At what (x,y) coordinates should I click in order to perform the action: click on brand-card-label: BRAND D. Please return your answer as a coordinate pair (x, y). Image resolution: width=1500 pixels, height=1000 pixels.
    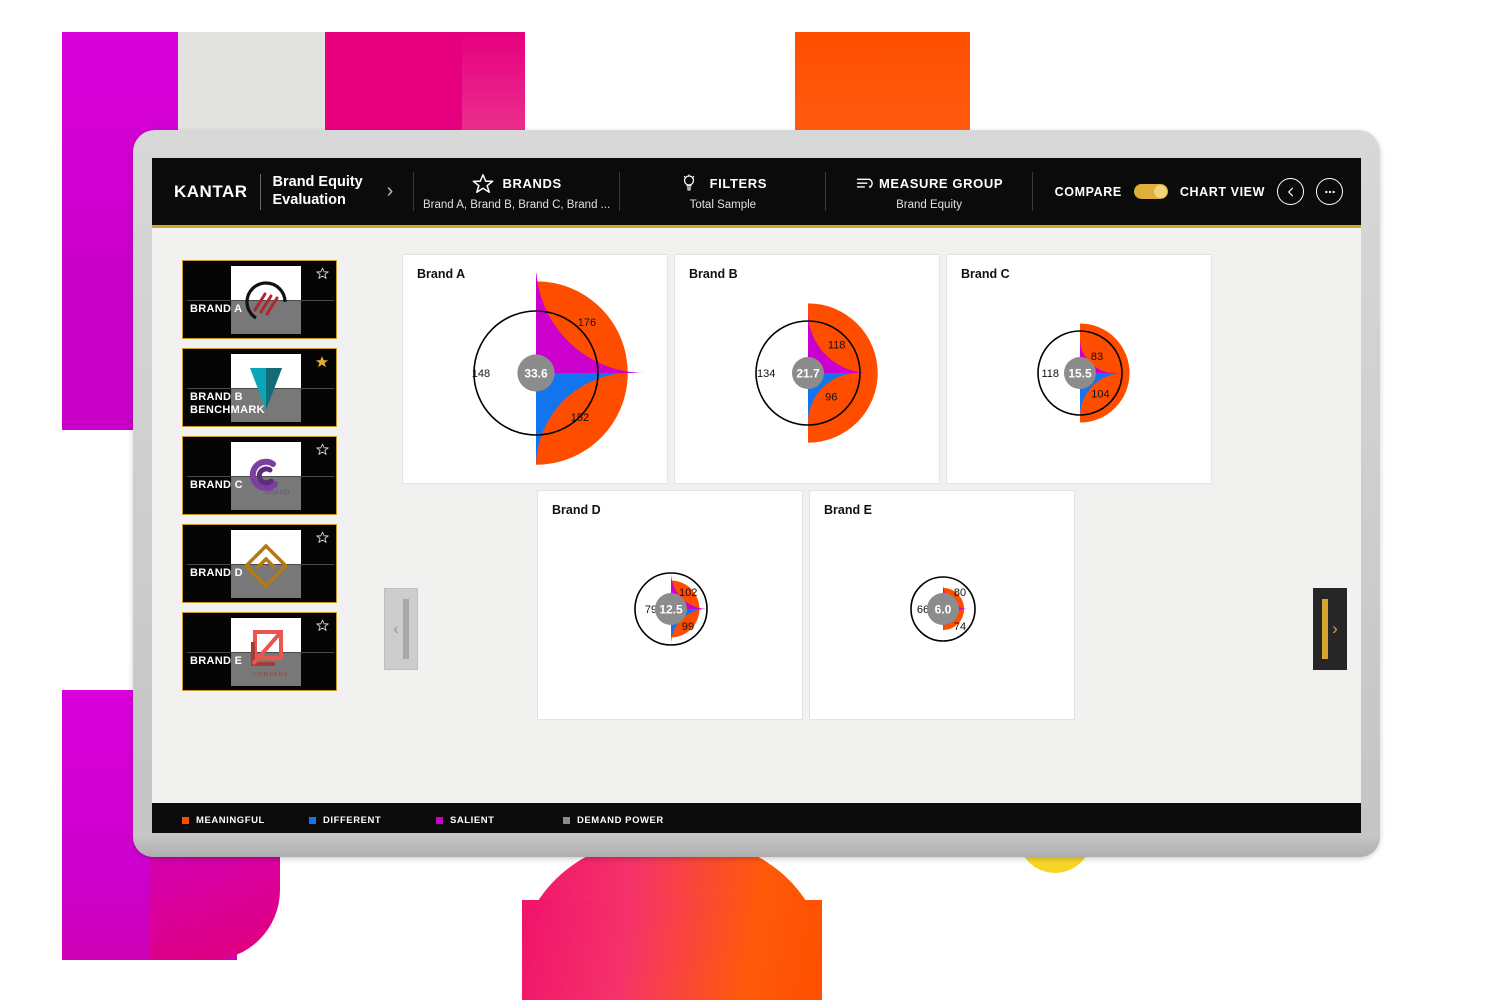
    Looking at the image, I should click on (216, 573).